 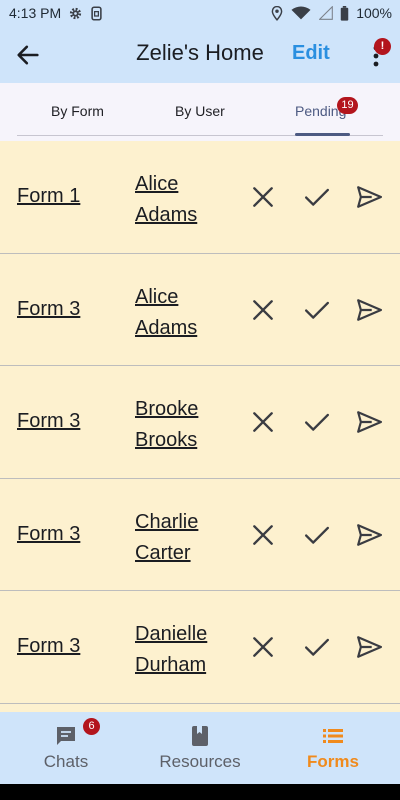 I want to click on bottom-nav: 6 Chats Resources Forms, so click(x=200, y=748).